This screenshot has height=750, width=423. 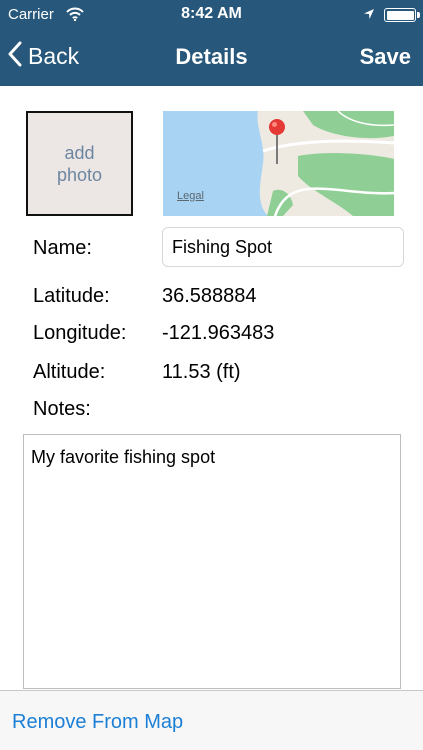 I want to click on app-header: Carrier 8:42 AM Back Details Save, so click(x=211, y=43).